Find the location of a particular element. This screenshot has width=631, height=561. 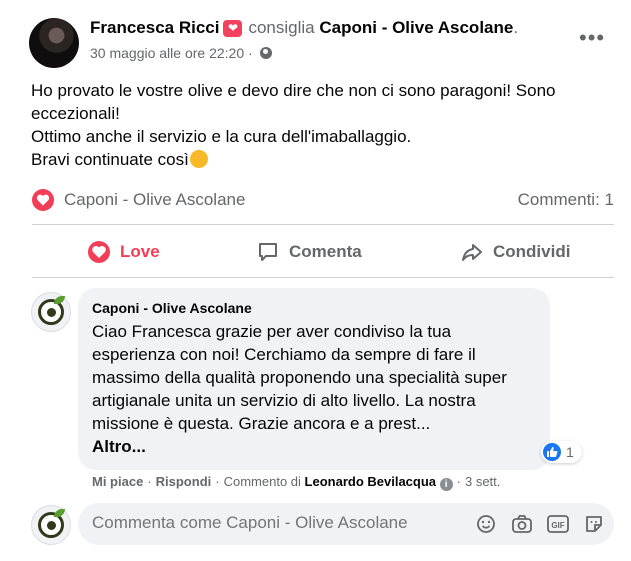

like-count-value: 1 is located at coordinates (570, 452).